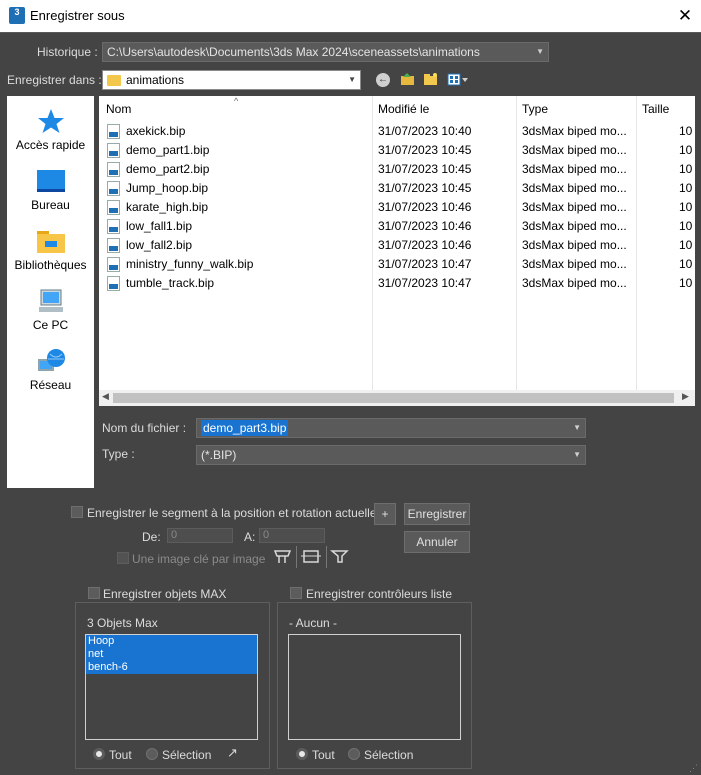 This screenshot has width=701, height=775. Describe the element at coordinates (199, 559) in the screenshot. I see `keyframe-per-frame-label: Une image clé par image` at that location.